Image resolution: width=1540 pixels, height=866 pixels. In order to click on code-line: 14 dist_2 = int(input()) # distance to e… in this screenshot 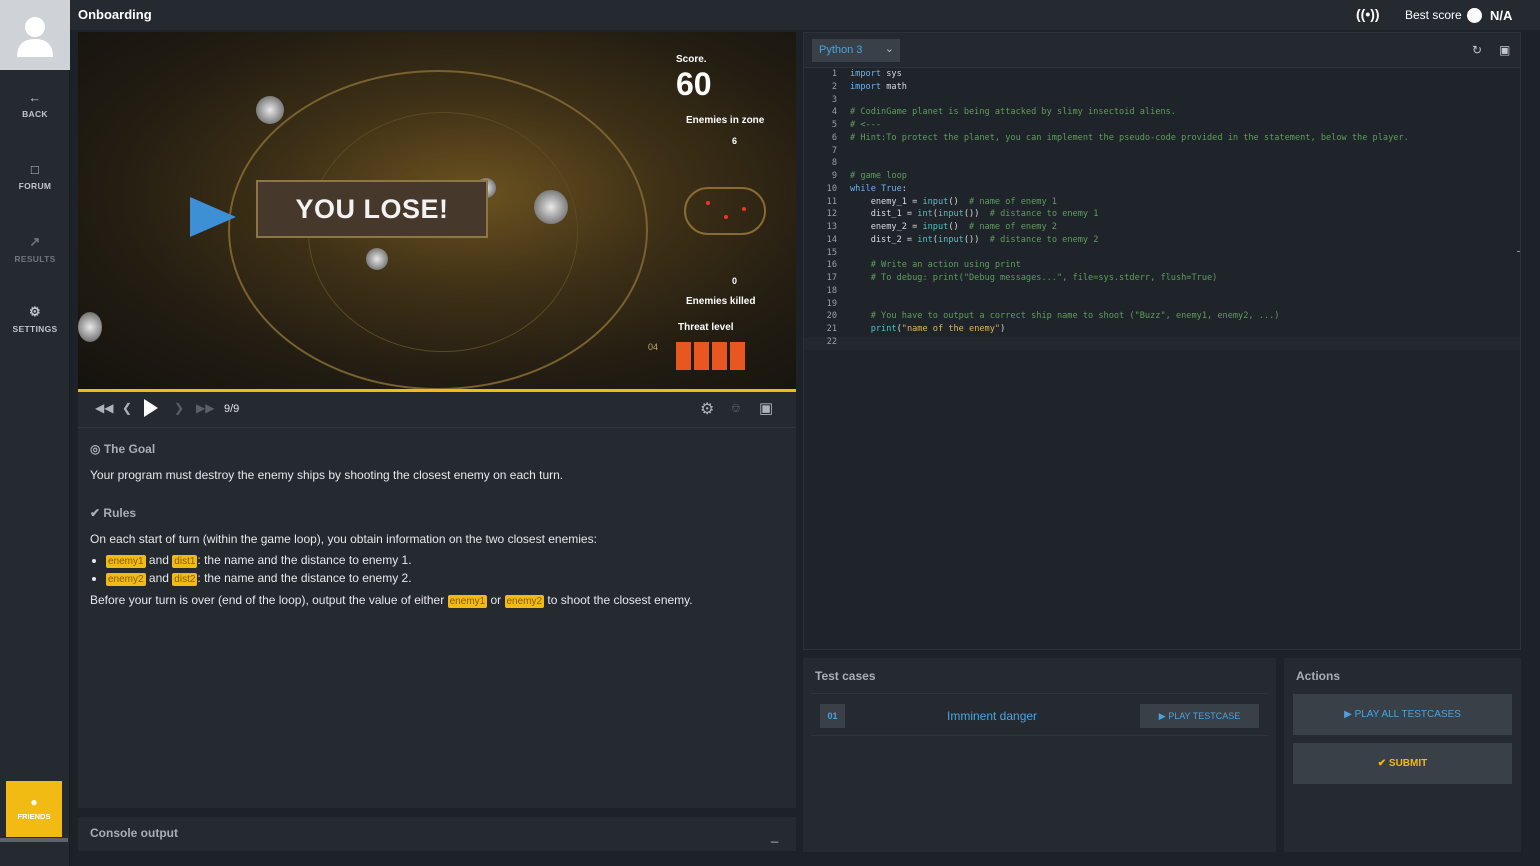, I will do `click(1162, 241)`.